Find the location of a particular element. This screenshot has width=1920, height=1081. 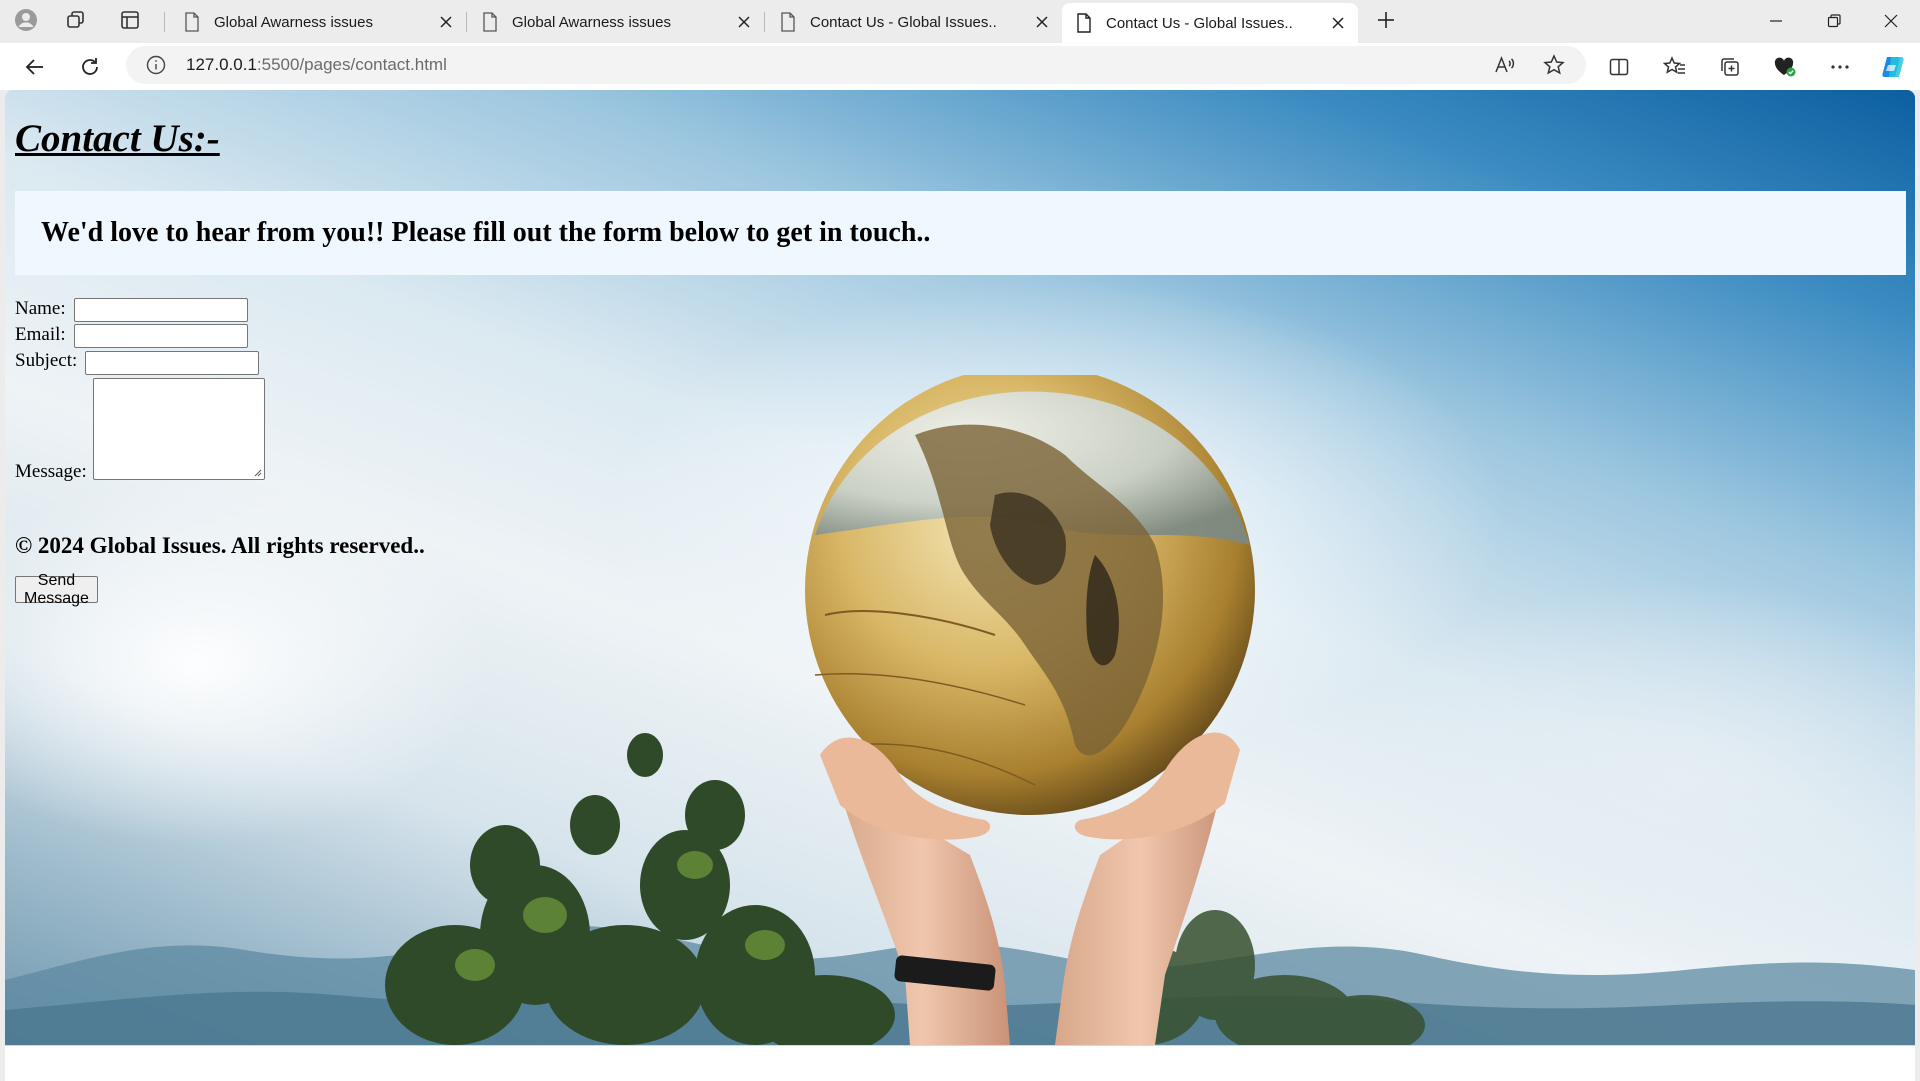

email-label: Email: is located at coordinates (40, 334).